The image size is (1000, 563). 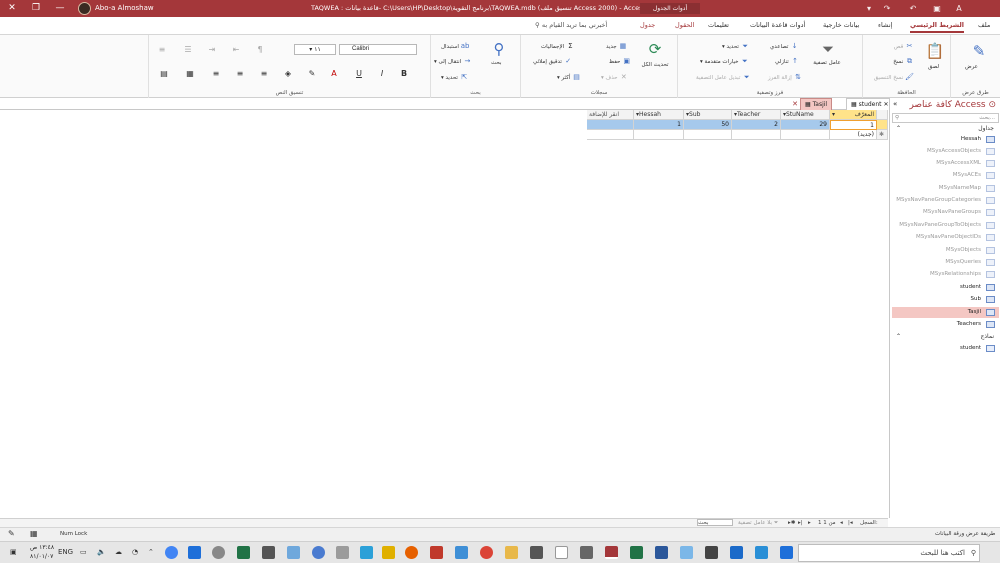 What do you see at coordinates (124, 8) in the screenshot?
I see `user-name: Abo-a Almoshaw` at bounding box center [124, 8].